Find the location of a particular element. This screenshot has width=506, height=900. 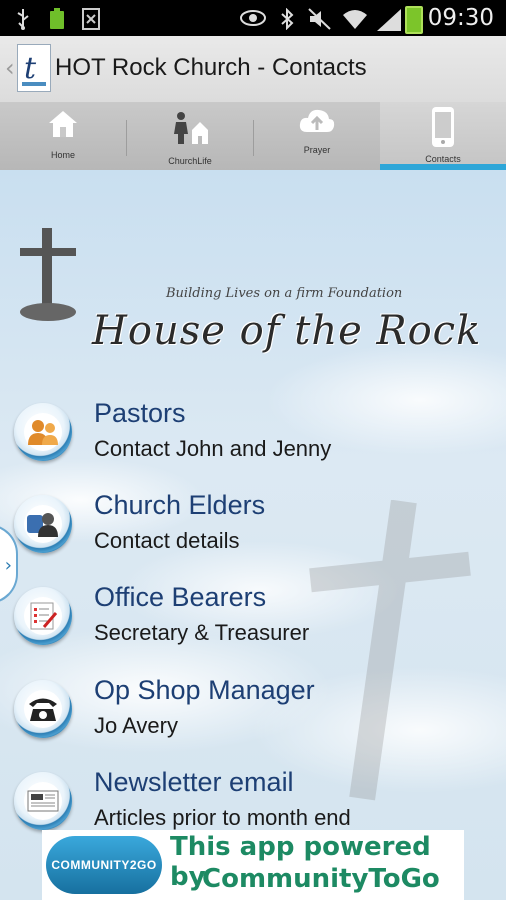

cross-logo-icon is located at coordinates (48, 274).